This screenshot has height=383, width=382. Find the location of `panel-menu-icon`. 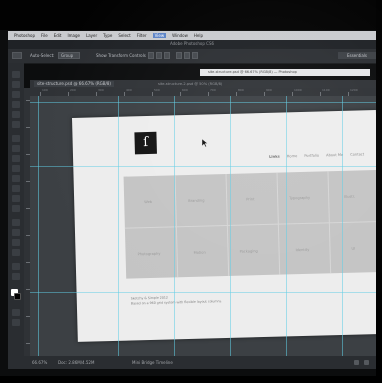

panel-menu-icon is located at coordinates (366, 362).